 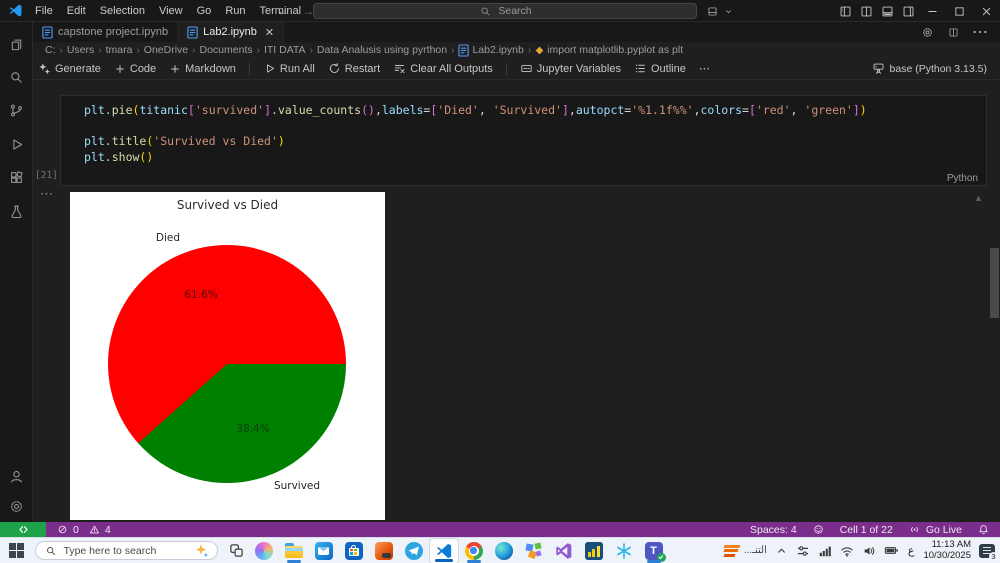 What do you see at coordinates (818, 529) in the screenshot?
I see `feedback-smiley-icon` at bounding box center [818, 529].